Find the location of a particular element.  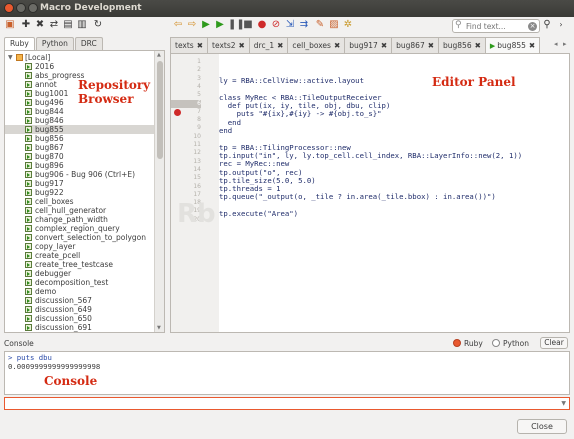

tree-item: discussion_650 is located at coordinates (80, 318).